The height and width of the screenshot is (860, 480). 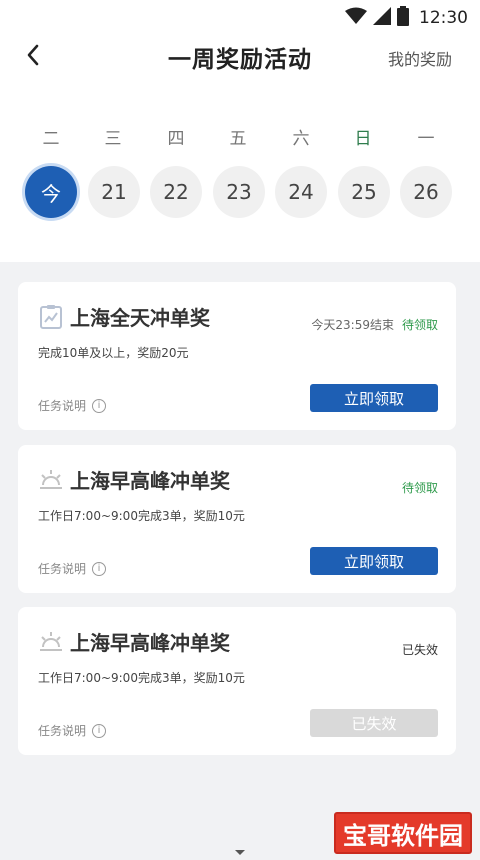 What do you see at coordinates (426, 139) in the screenshot?
I see `weekday-label: 一` at bounding box center [426, 139].